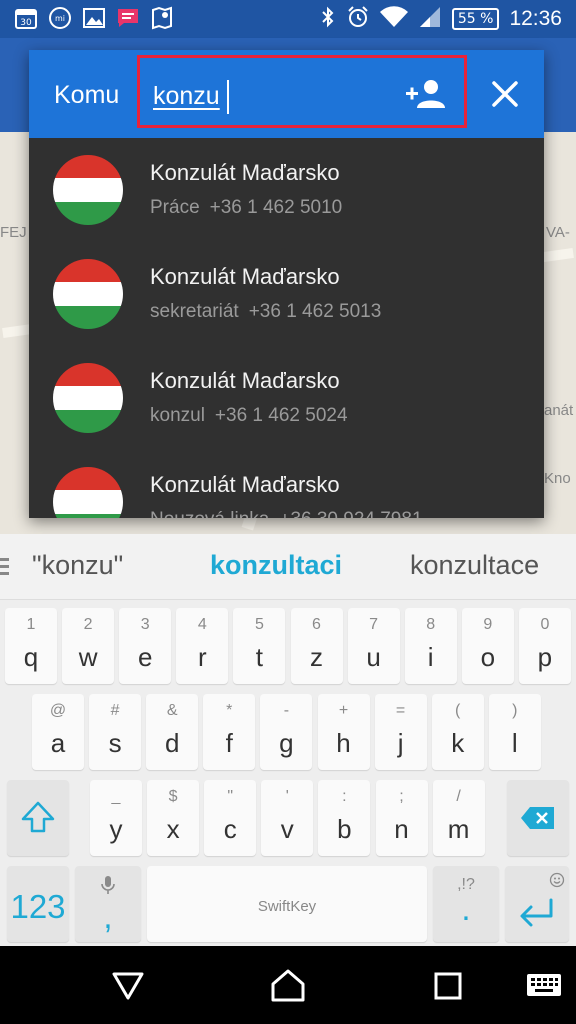 This screenshot has width=576, height=1024. I want to click on key-h: + h, so click(343, 732).